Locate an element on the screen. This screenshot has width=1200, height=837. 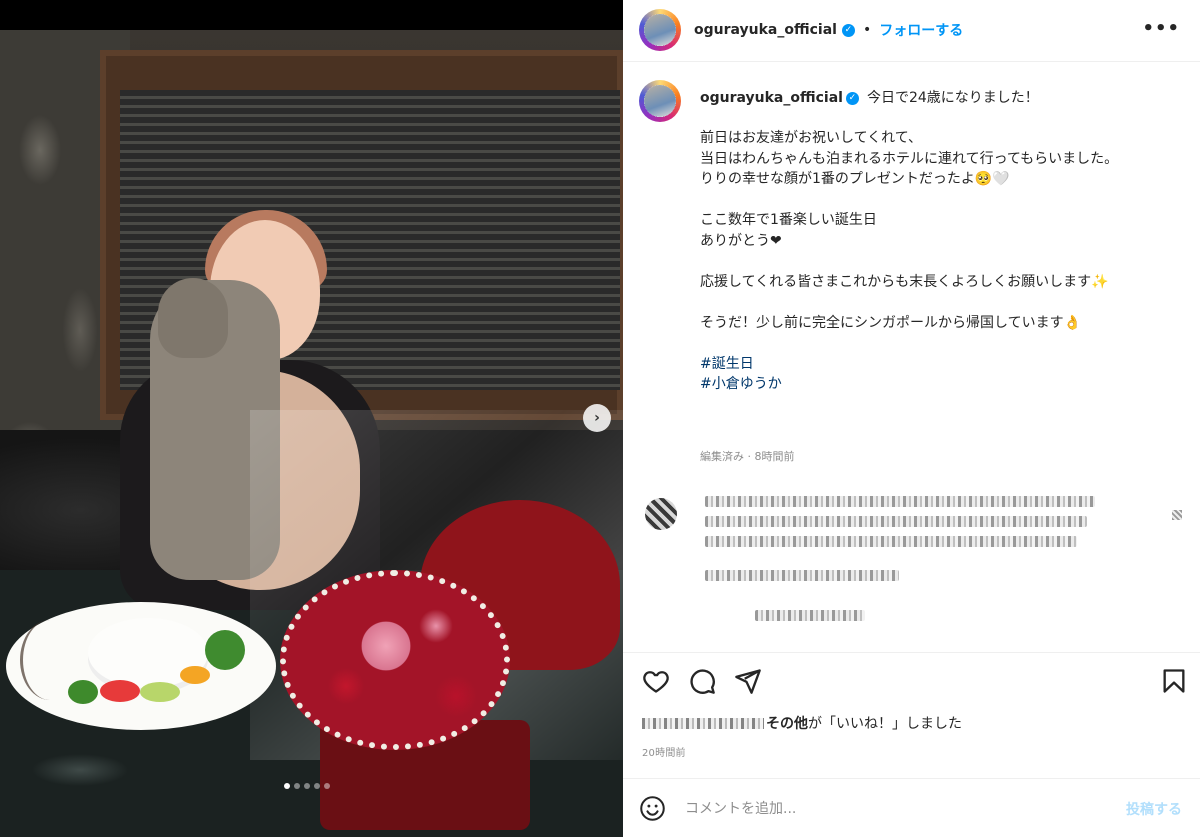
comment-item is located at coordinates (911, 562).